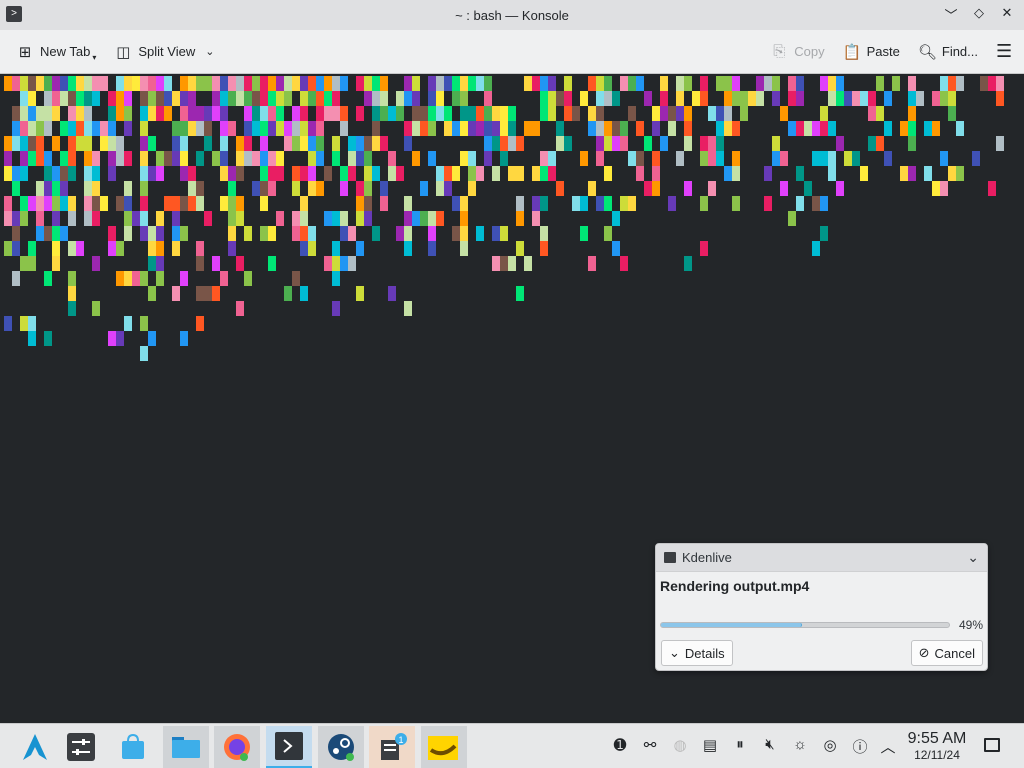 This screenshot has width=1024, height=768. Describe the element at coordinates (740, 744) in the screenshot. I see `media-pause-icon: ⏸` at that location.